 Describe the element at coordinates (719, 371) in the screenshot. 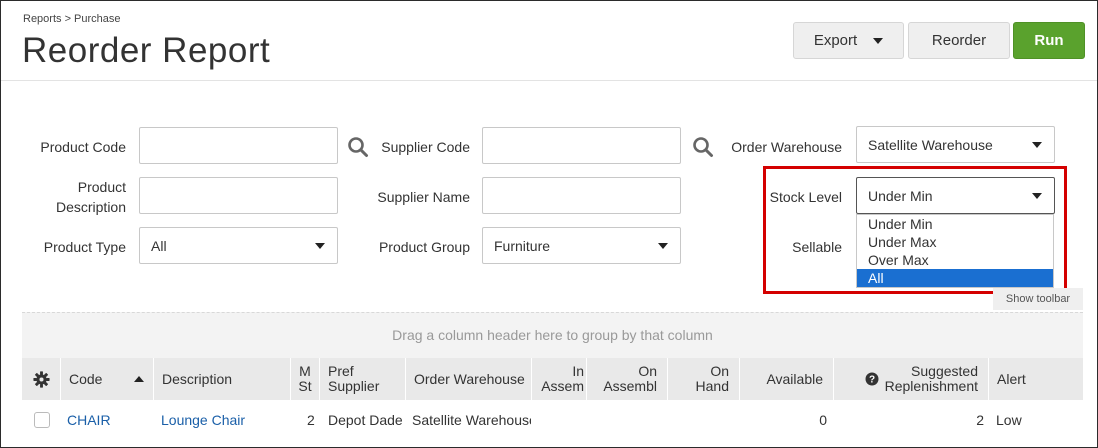

I see `column-on-hand-line1: On` at that location.